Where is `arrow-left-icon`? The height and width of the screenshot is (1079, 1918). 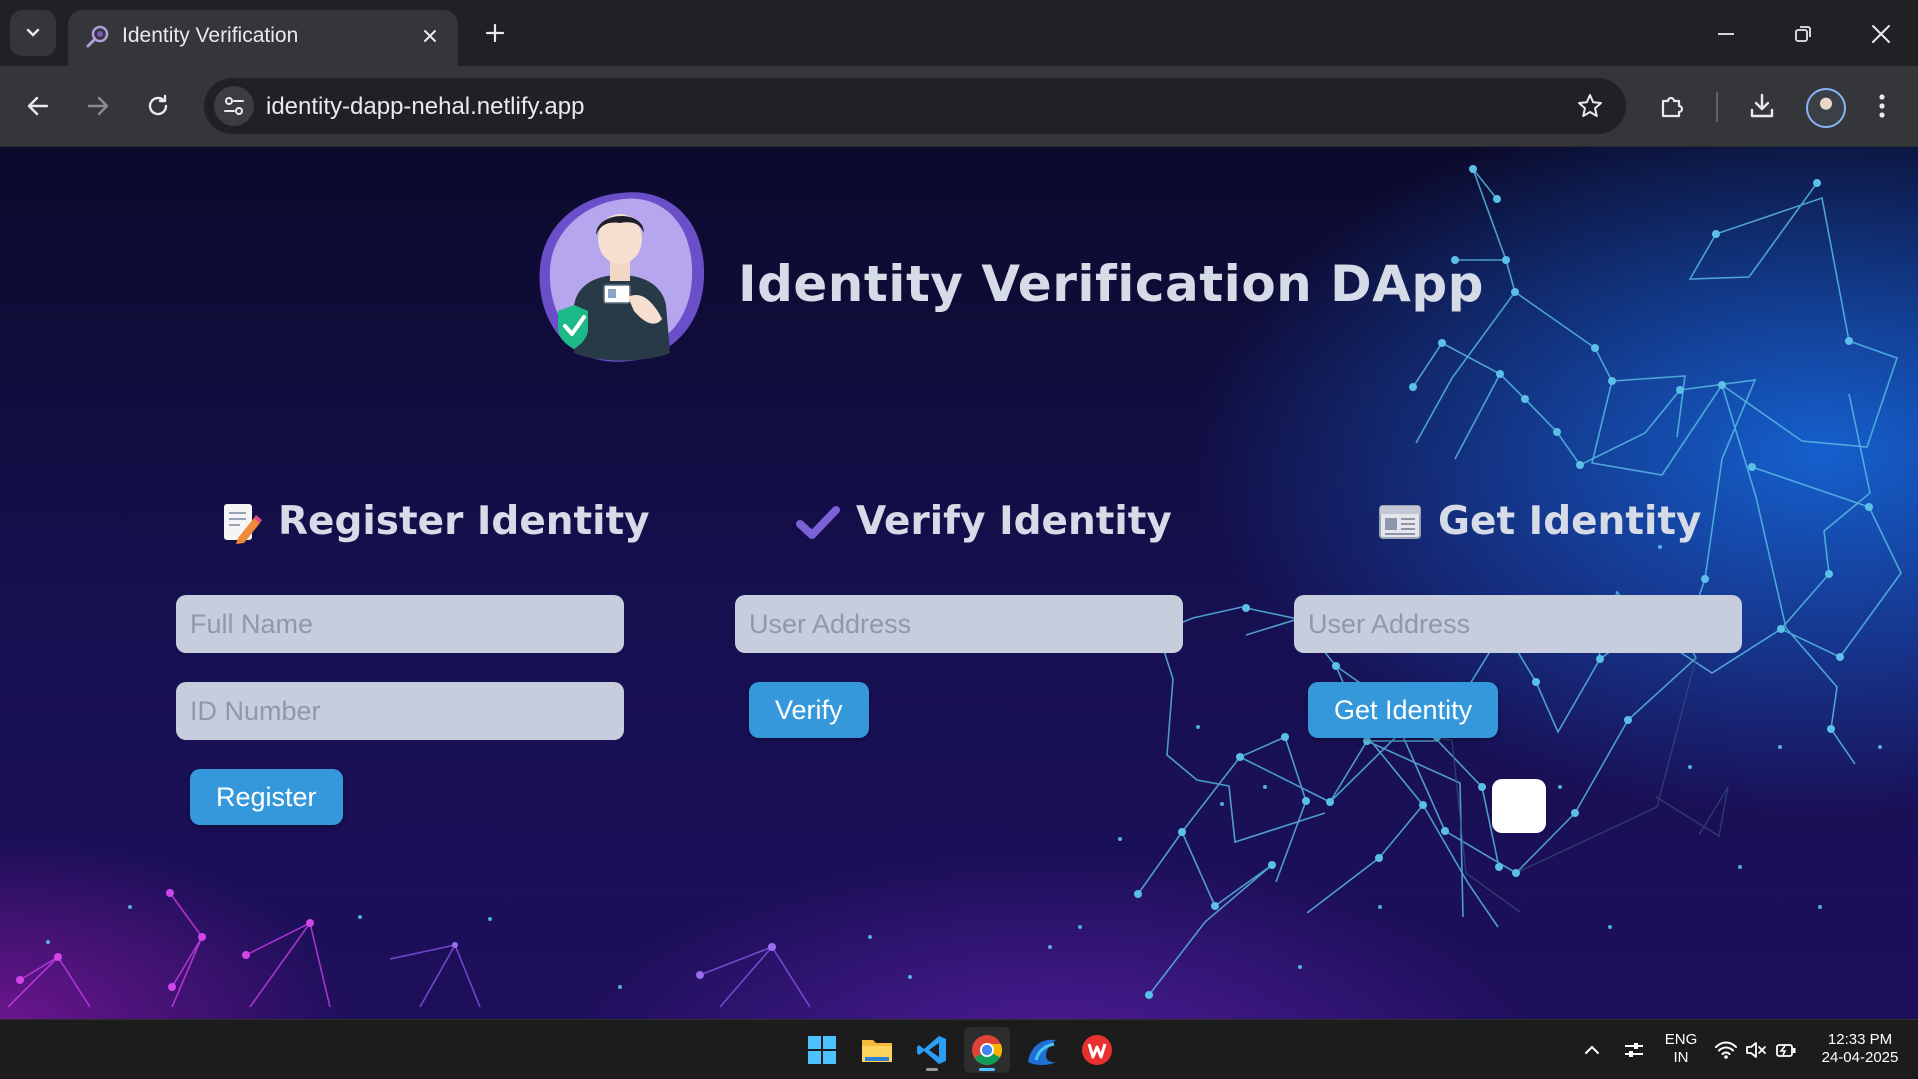
arrow-left-icon is located at coordinates (38, 106).